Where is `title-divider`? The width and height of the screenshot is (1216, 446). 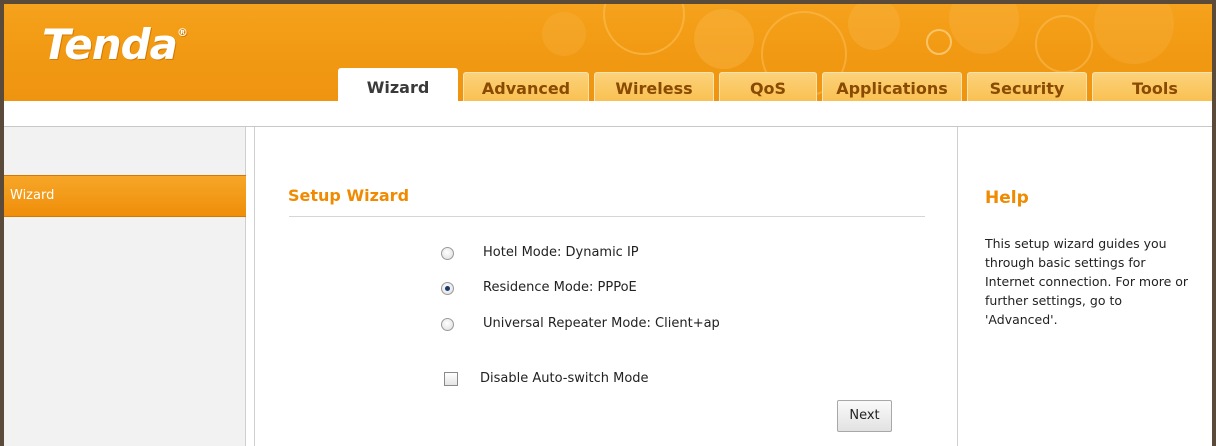 title-divider is located at coordinates (607, 216).